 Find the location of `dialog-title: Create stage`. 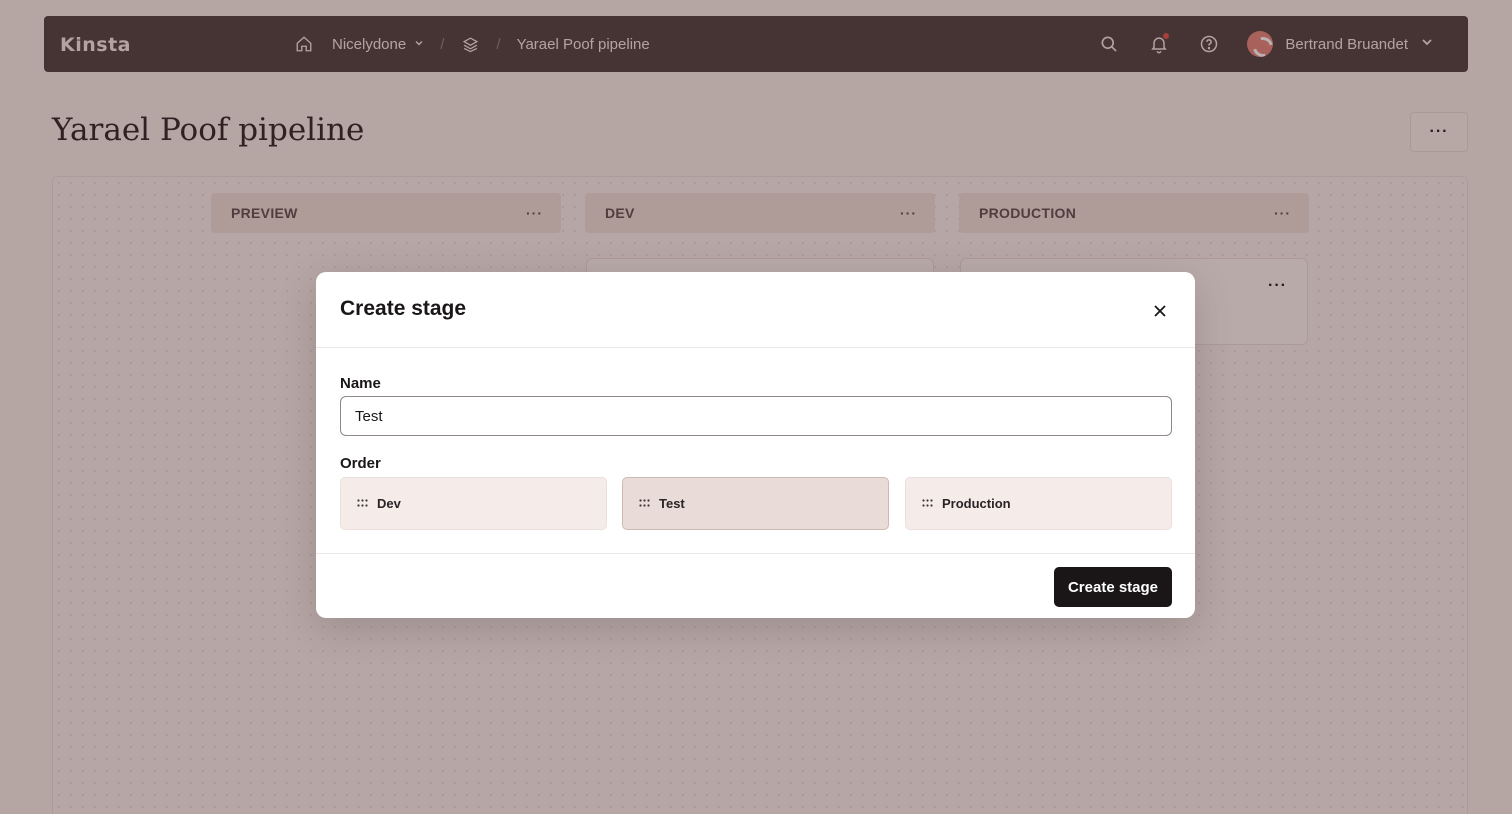

dialog-title: Create stage is located at coordinates (403, 308).